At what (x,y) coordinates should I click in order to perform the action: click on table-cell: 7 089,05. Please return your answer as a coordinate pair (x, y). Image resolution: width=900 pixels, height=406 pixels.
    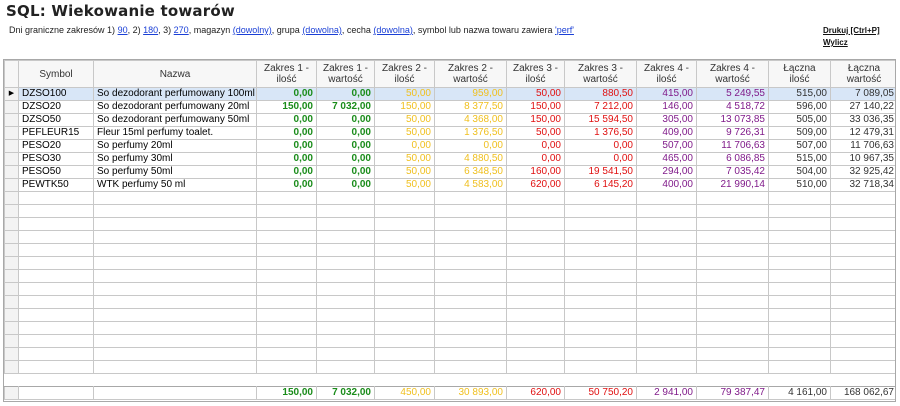
    Looking at the image, I should click on (862, 94).